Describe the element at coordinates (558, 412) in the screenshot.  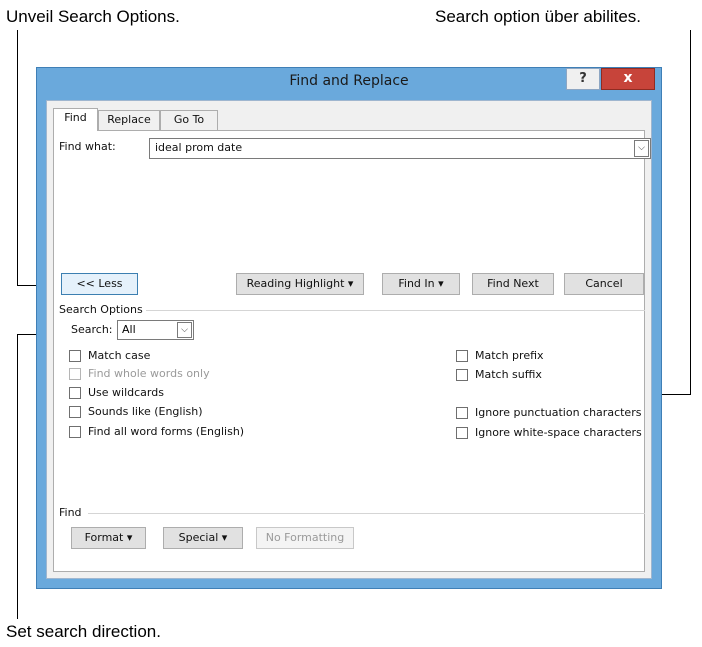
I see `ignore-punctuation-label: Ignore punctuation characters` at that location.